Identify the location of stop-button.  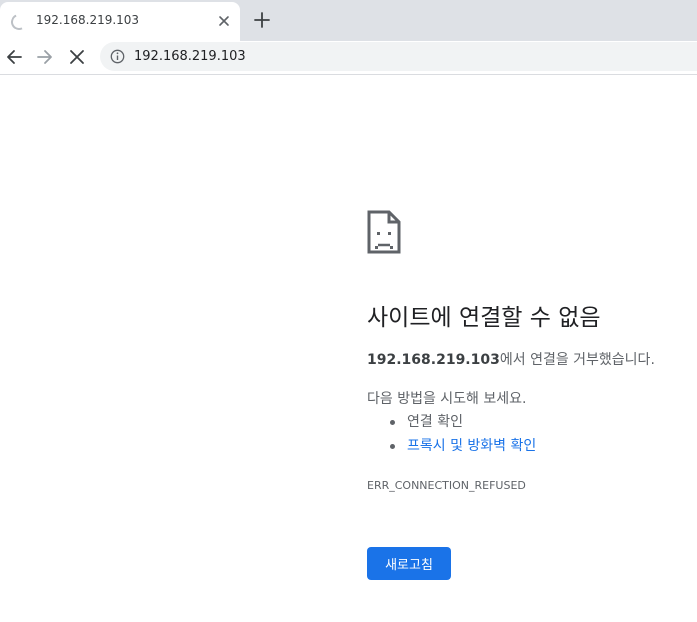
(77, 57).